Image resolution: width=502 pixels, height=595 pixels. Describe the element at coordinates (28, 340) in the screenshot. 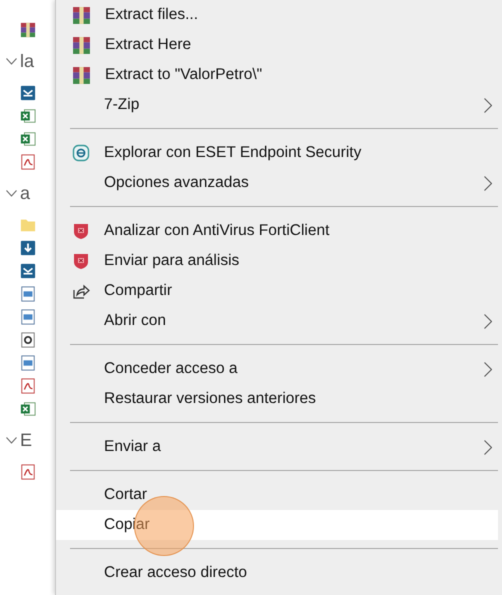

I see `document-icon` at that location.